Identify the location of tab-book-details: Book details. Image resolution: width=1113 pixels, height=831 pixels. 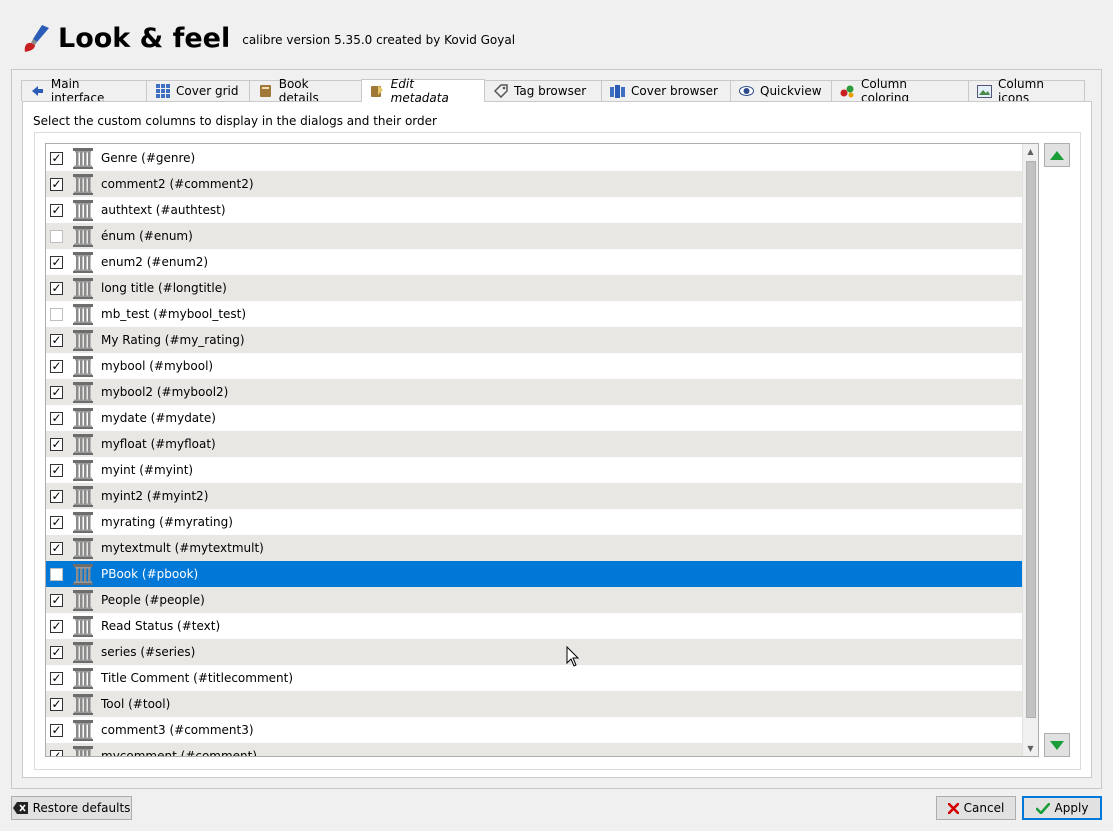
(305, 91).